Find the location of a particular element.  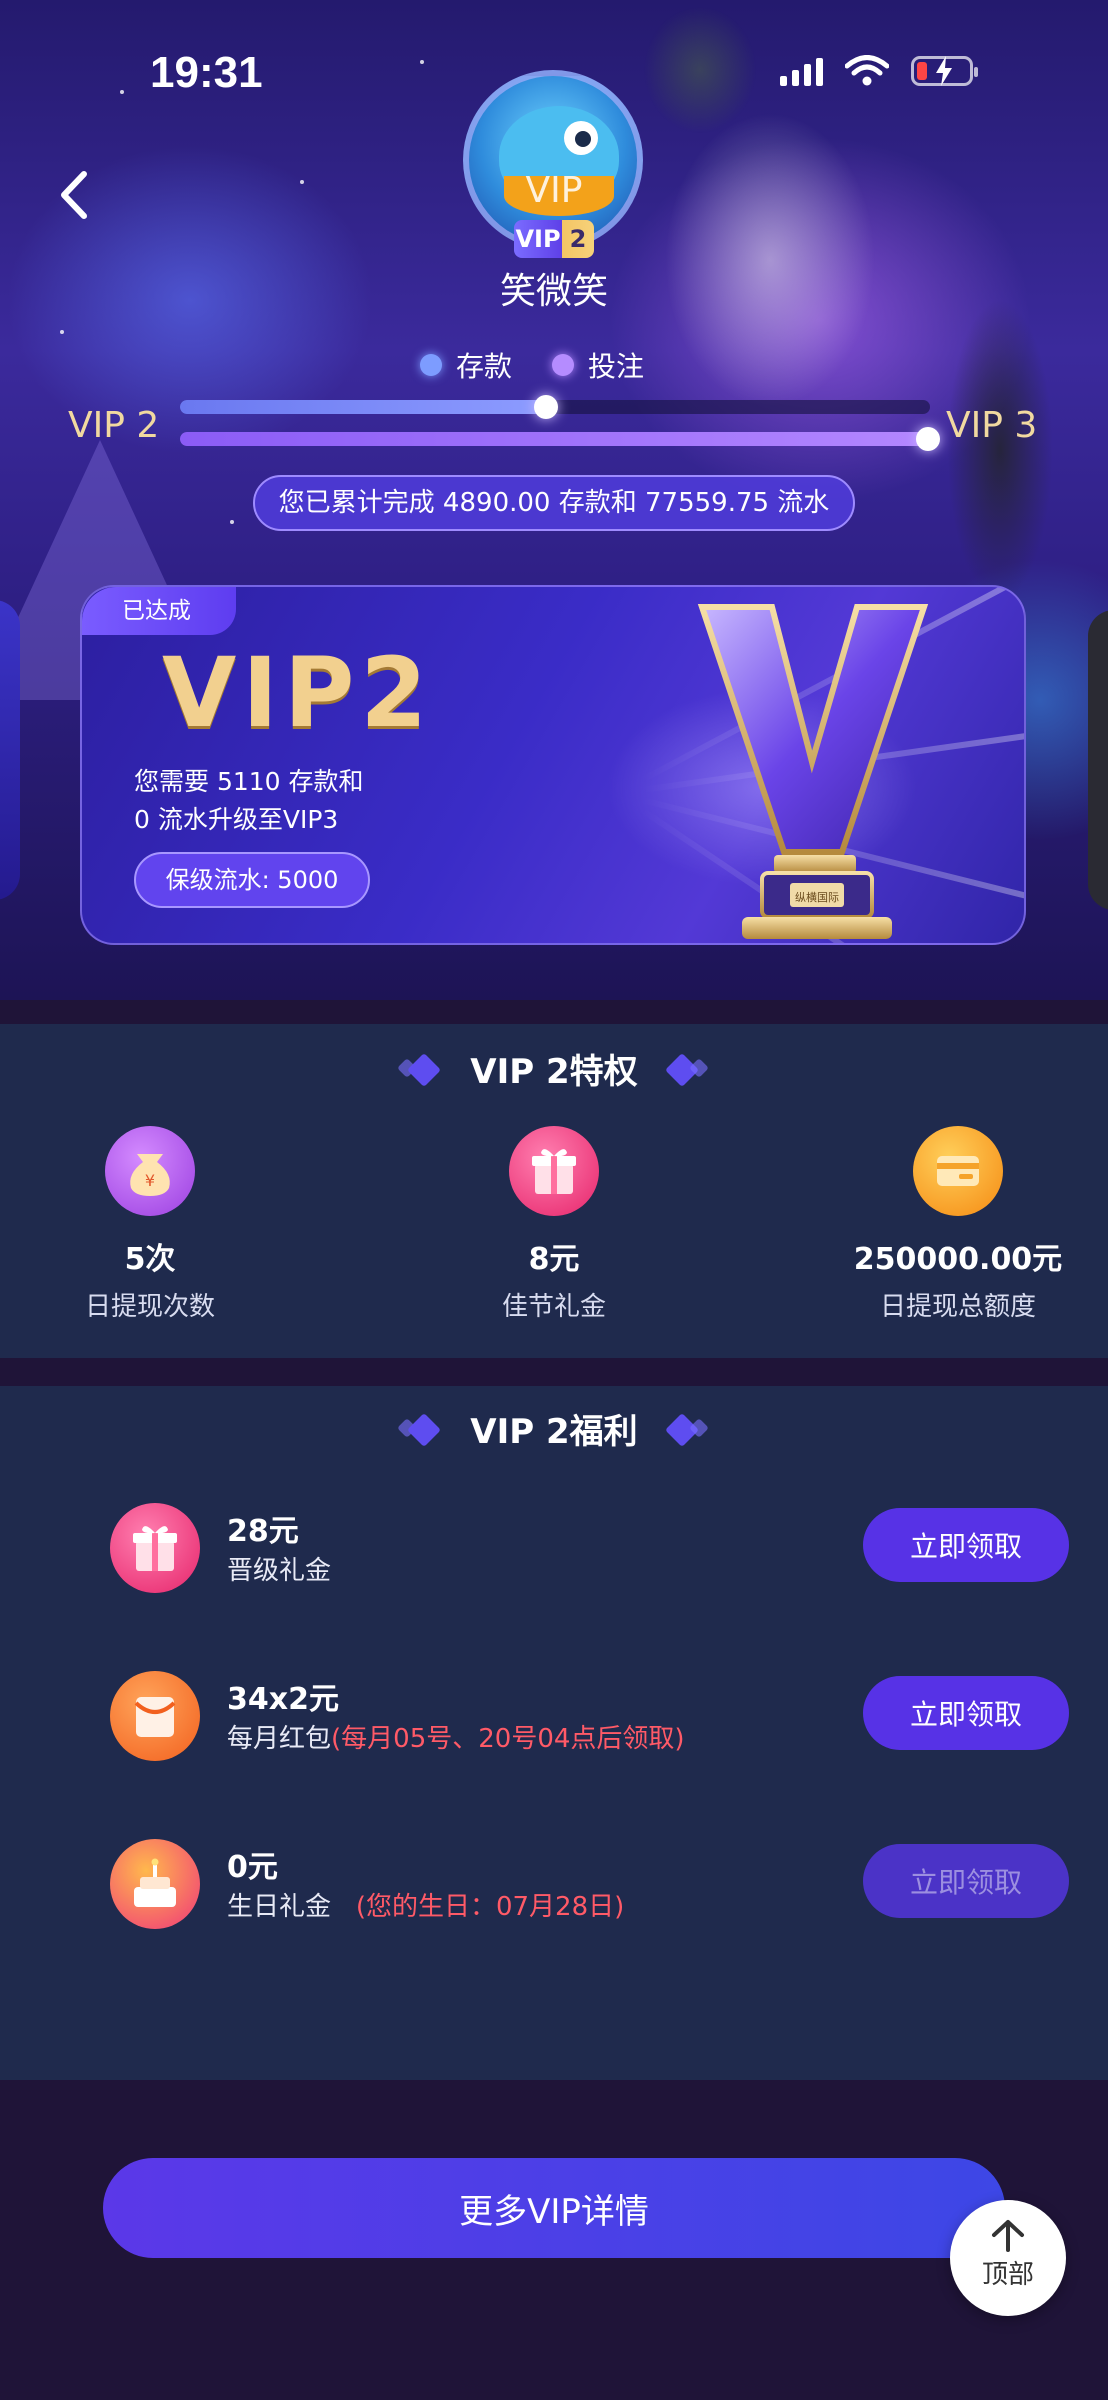

benefit-note: (每月05号、20号04点后领取) is located at coordinates (508, 1739).